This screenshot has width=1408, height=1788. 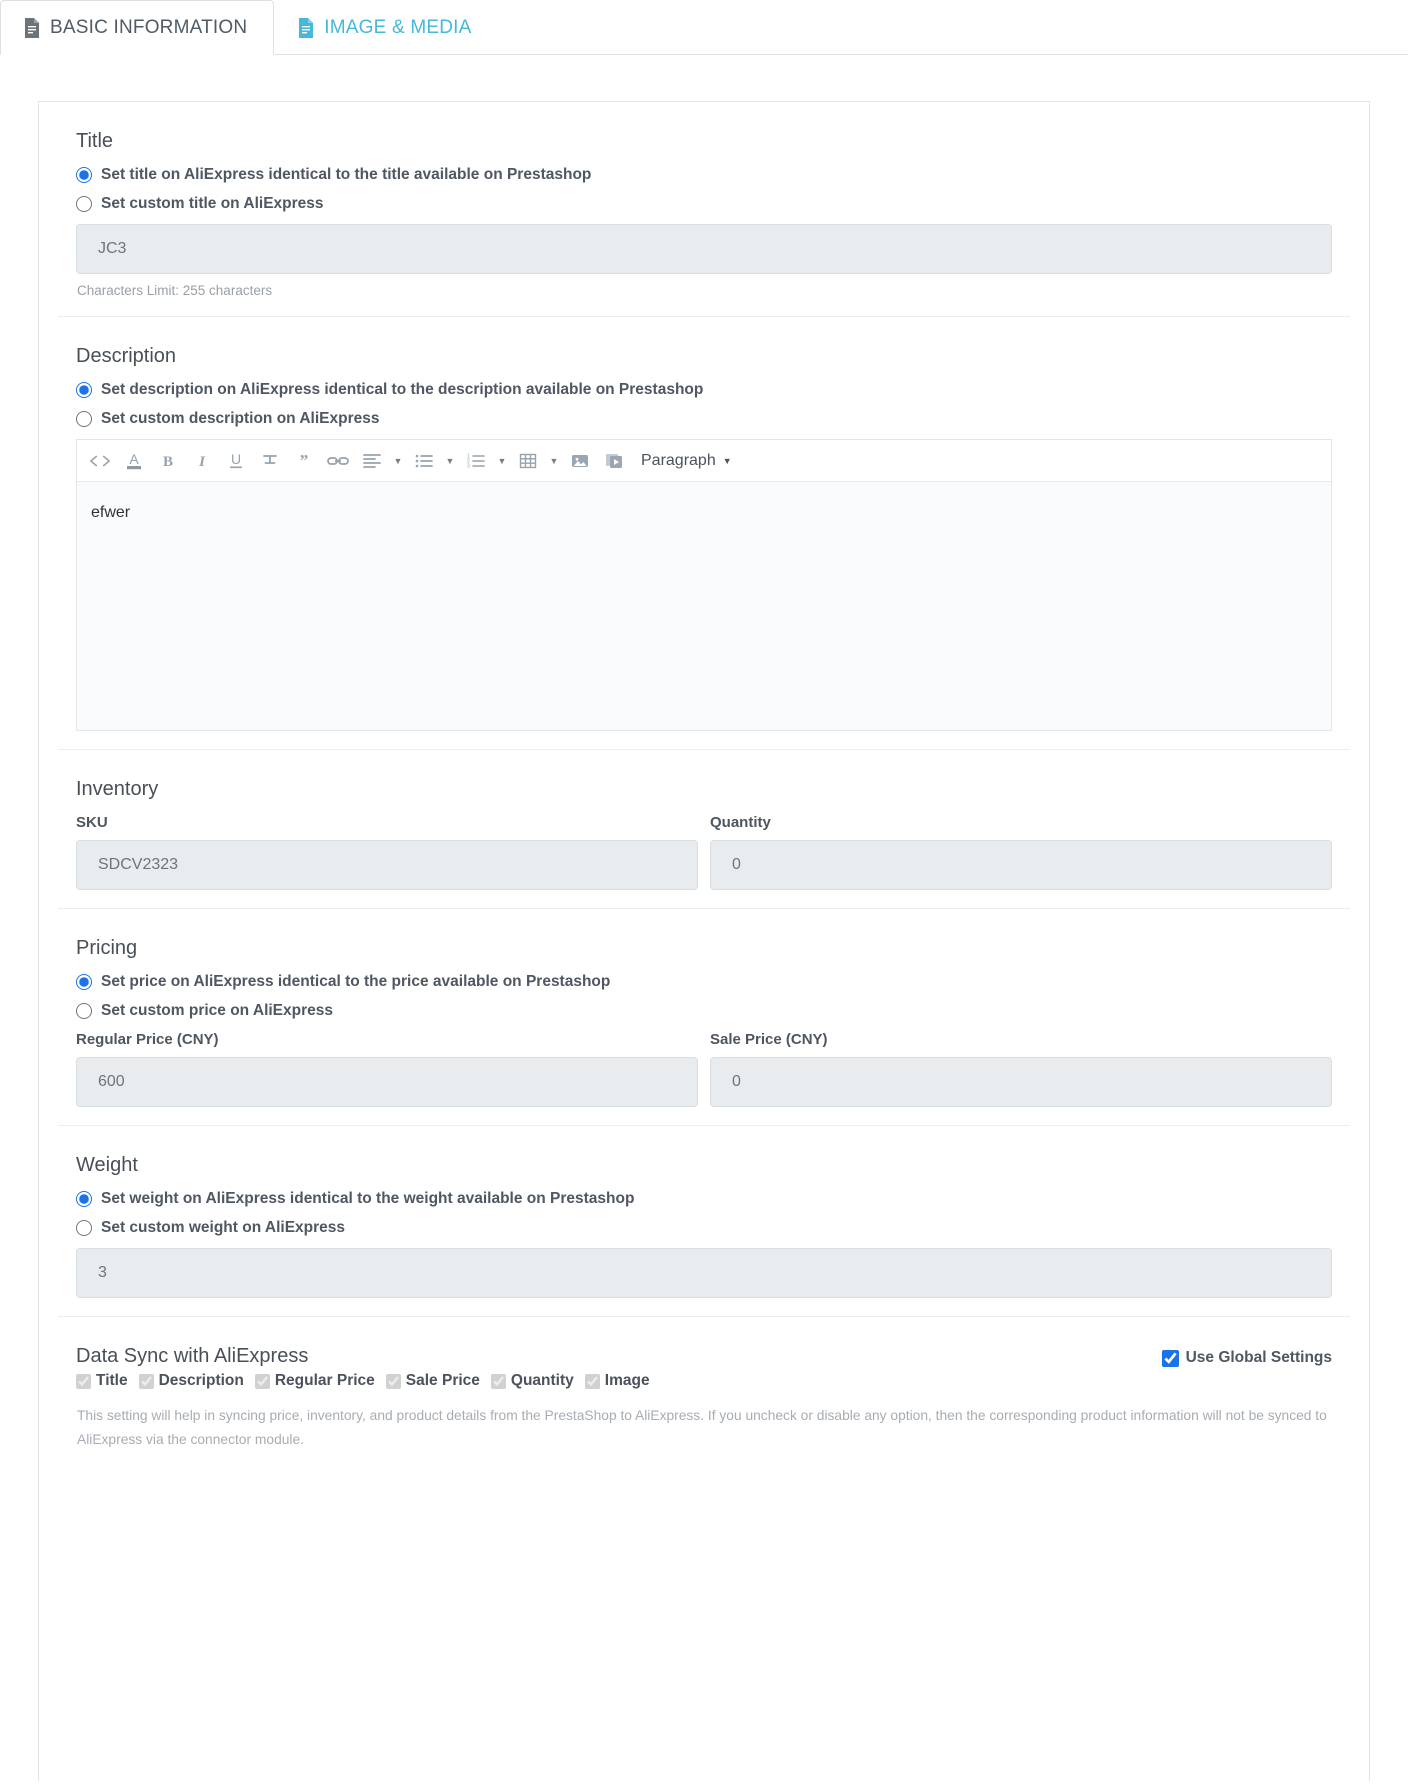 I want to click on use-global-settings-row: Use Global Settings, so click(x=1246, y=1358).